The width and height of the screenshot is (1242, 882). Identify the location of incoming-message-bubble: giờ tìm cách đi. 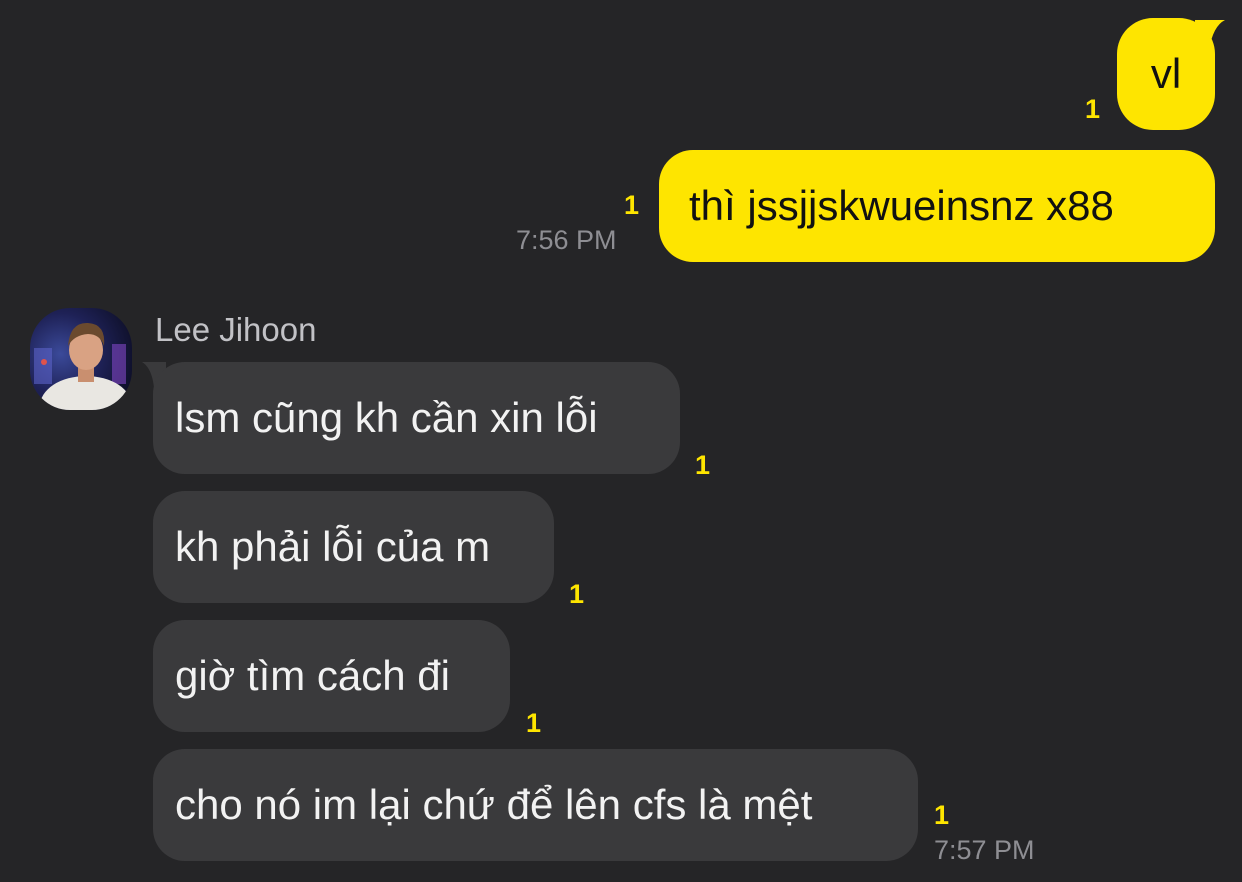
(331, 676).